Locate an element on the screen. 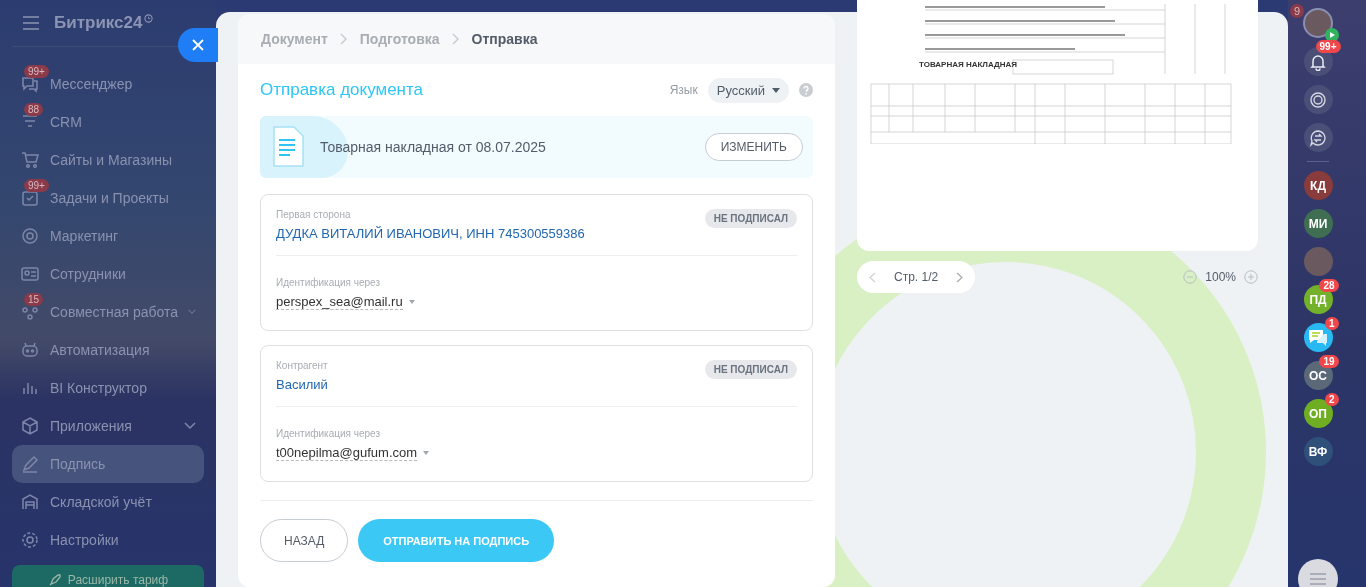 Image resolution: width=1366 pixels, height=587 pixels. warehouse-icon is located at coordinates (30, 502).